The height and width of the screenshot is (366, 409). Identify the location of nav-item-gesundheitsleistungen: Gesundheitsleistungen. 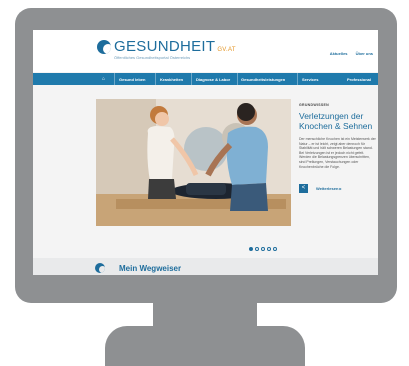
(263, 79).